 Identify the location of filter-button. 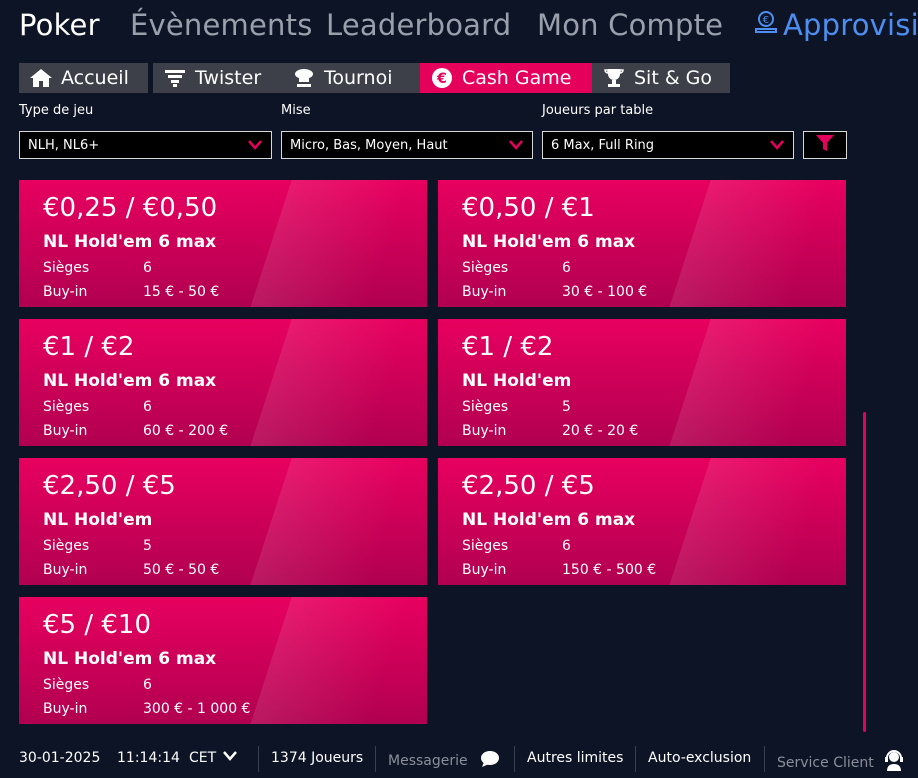
(825, 145).